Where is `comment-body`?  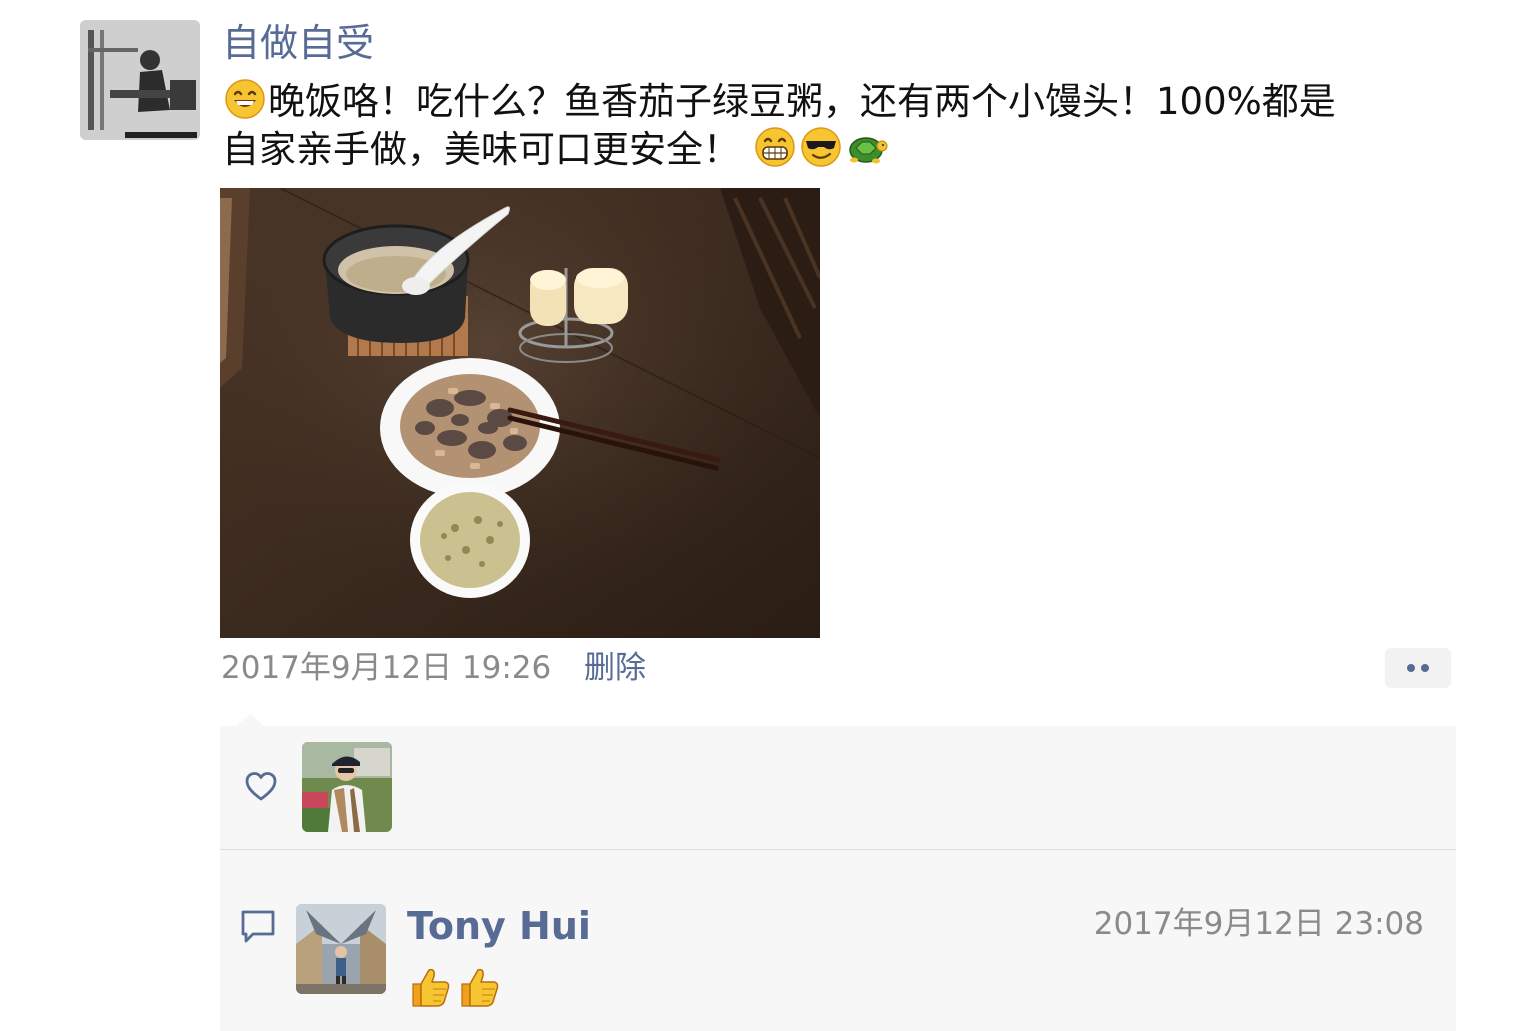 comment-body is located at coordinates (456, 990).